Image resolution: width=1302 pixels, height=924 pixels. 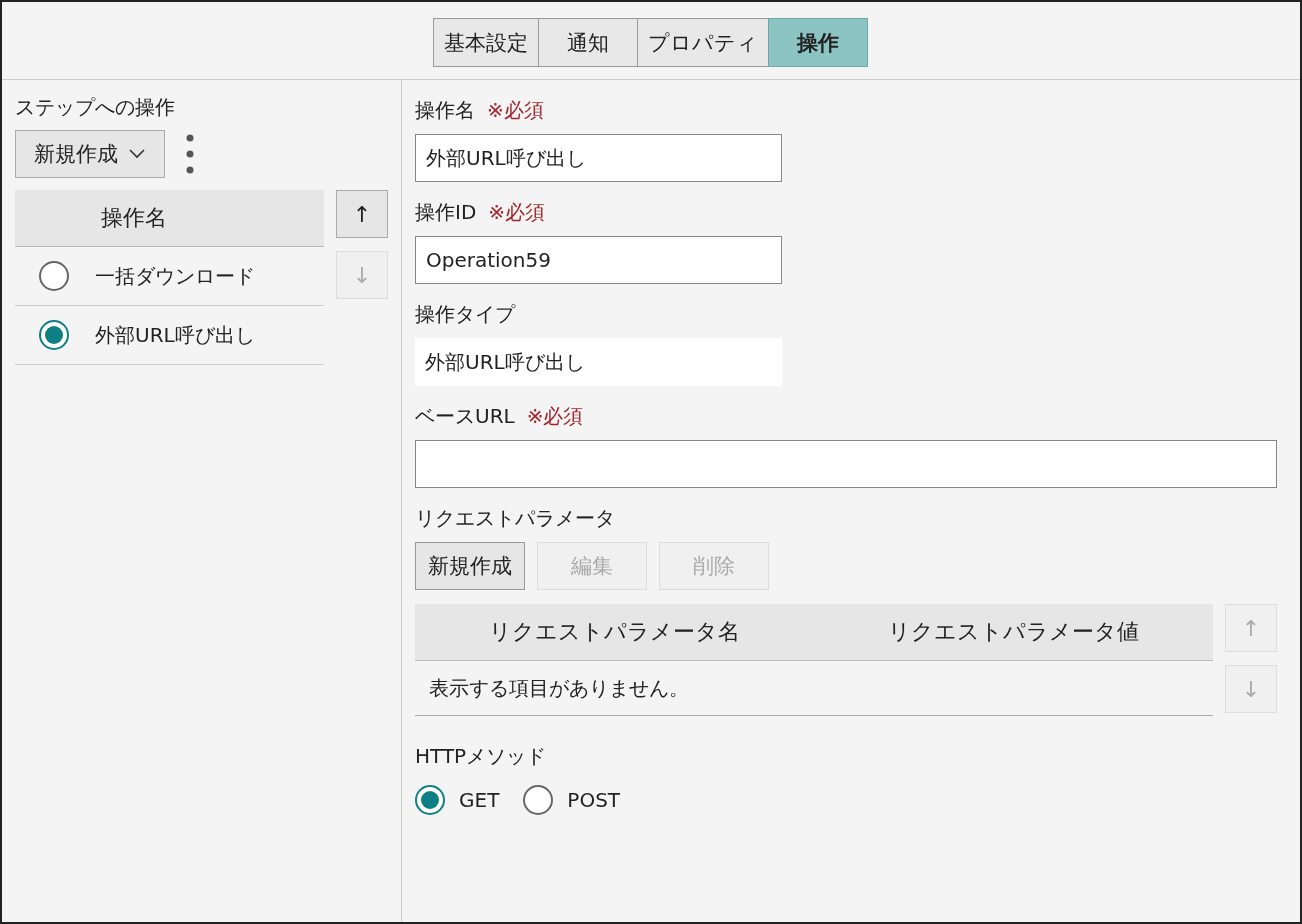 I want to click on tab: 操作, so click(x=818, y=42).